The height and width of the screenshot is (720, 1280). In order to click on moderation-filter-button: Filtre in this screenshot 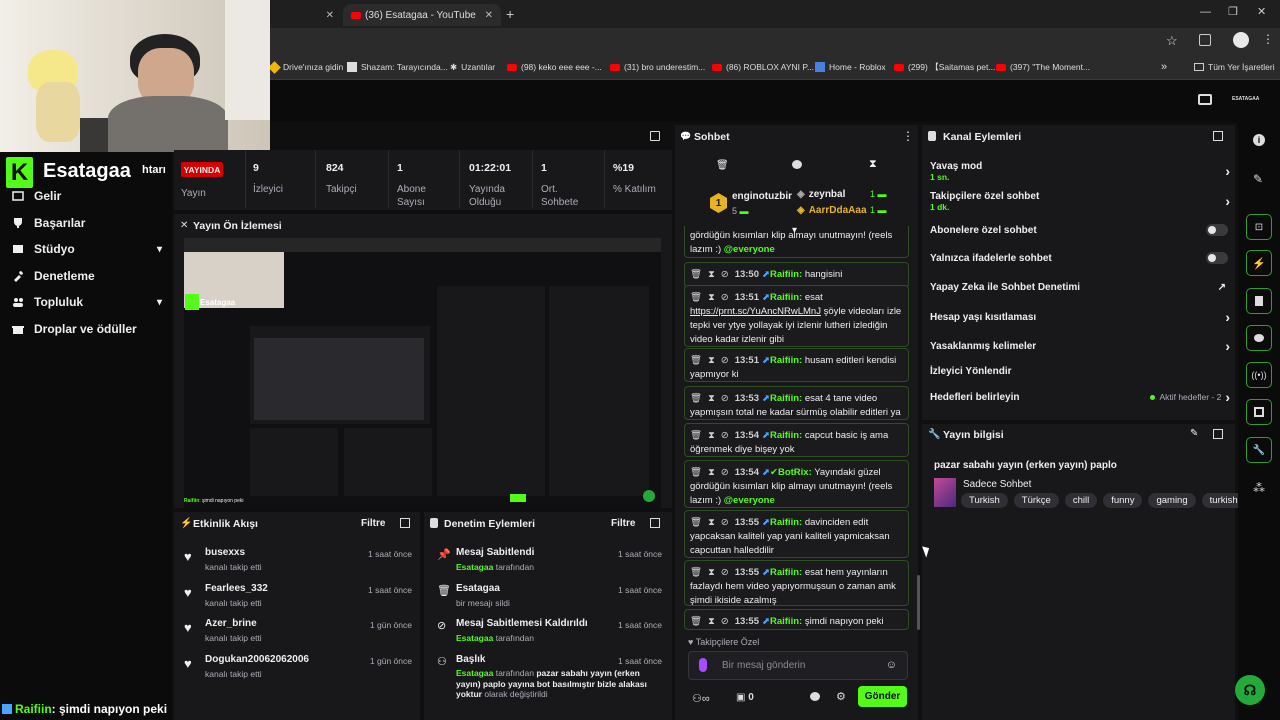, I will do `click(623, 523)`.